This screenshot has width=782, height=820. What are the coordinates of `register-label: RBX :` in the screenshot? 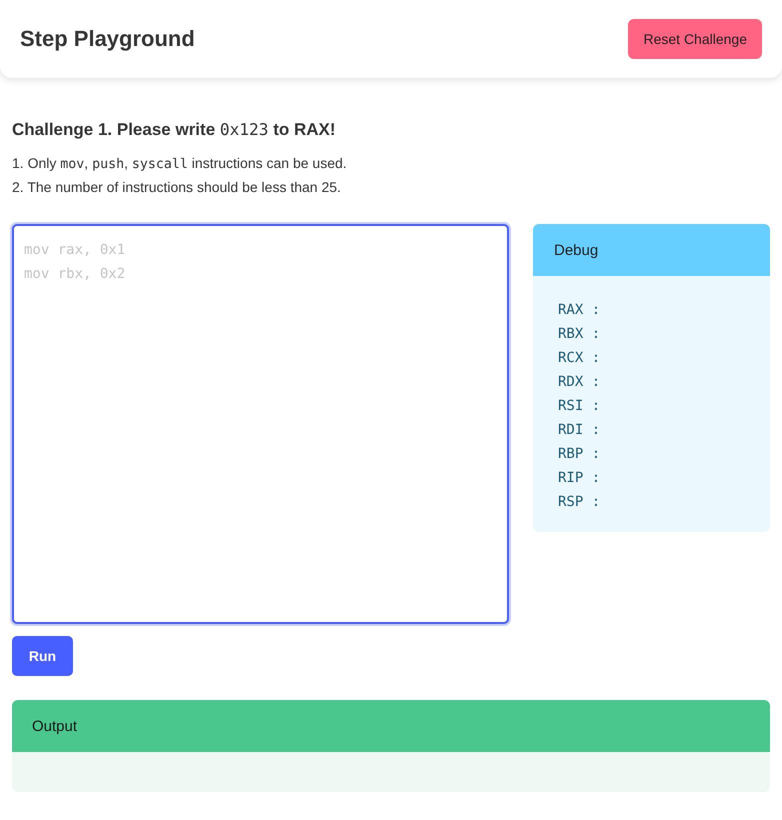 It's located at (580, 334).